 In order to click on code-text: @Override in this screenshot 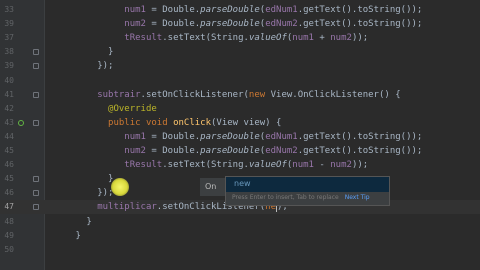, I will do `click(132, 109)`.